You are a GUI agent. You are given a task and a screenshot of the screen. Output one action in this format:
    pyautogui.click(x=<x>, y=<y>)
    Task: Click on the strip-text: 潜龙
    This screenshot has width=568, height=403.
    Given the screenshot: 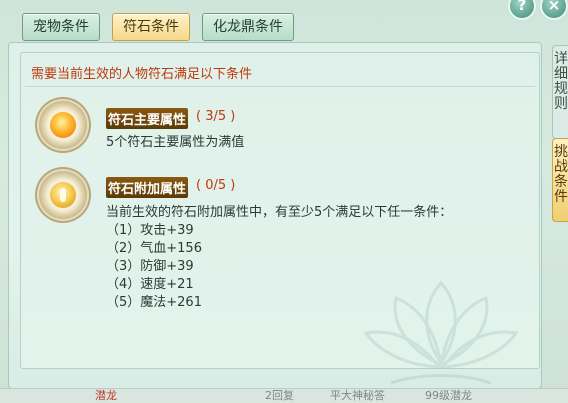 What is the action you would take?
    pyautogui.click(x=106, y=395)
    